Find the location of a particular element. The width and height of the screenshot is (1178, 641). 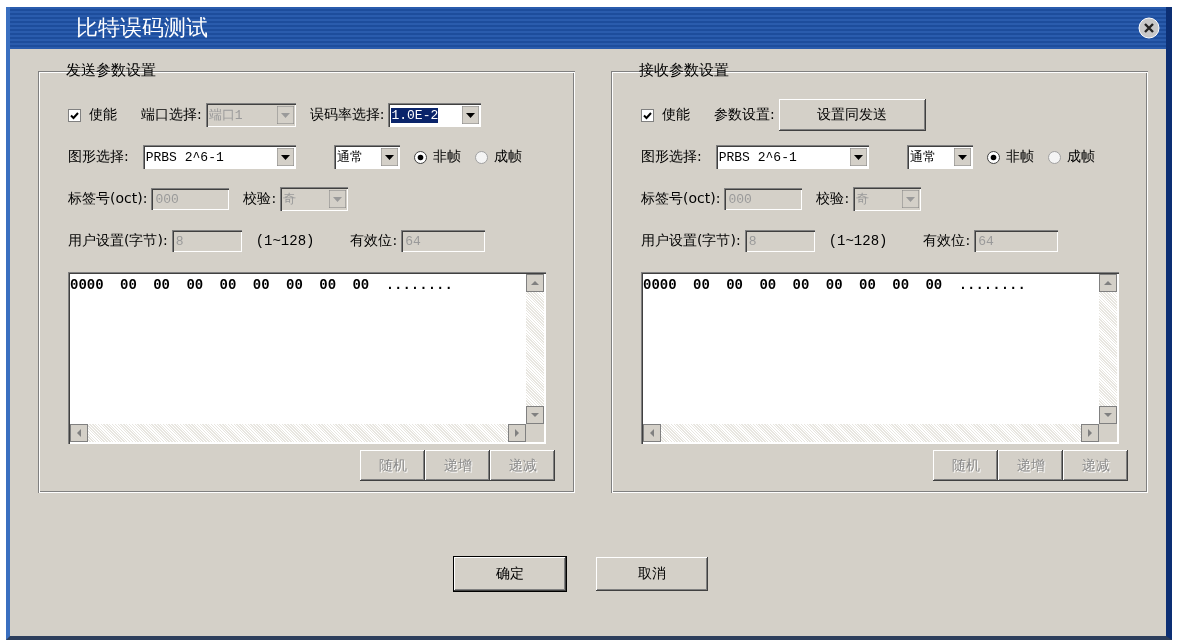

group-title: 发送参数设置 is located at coordinates (111, 70).